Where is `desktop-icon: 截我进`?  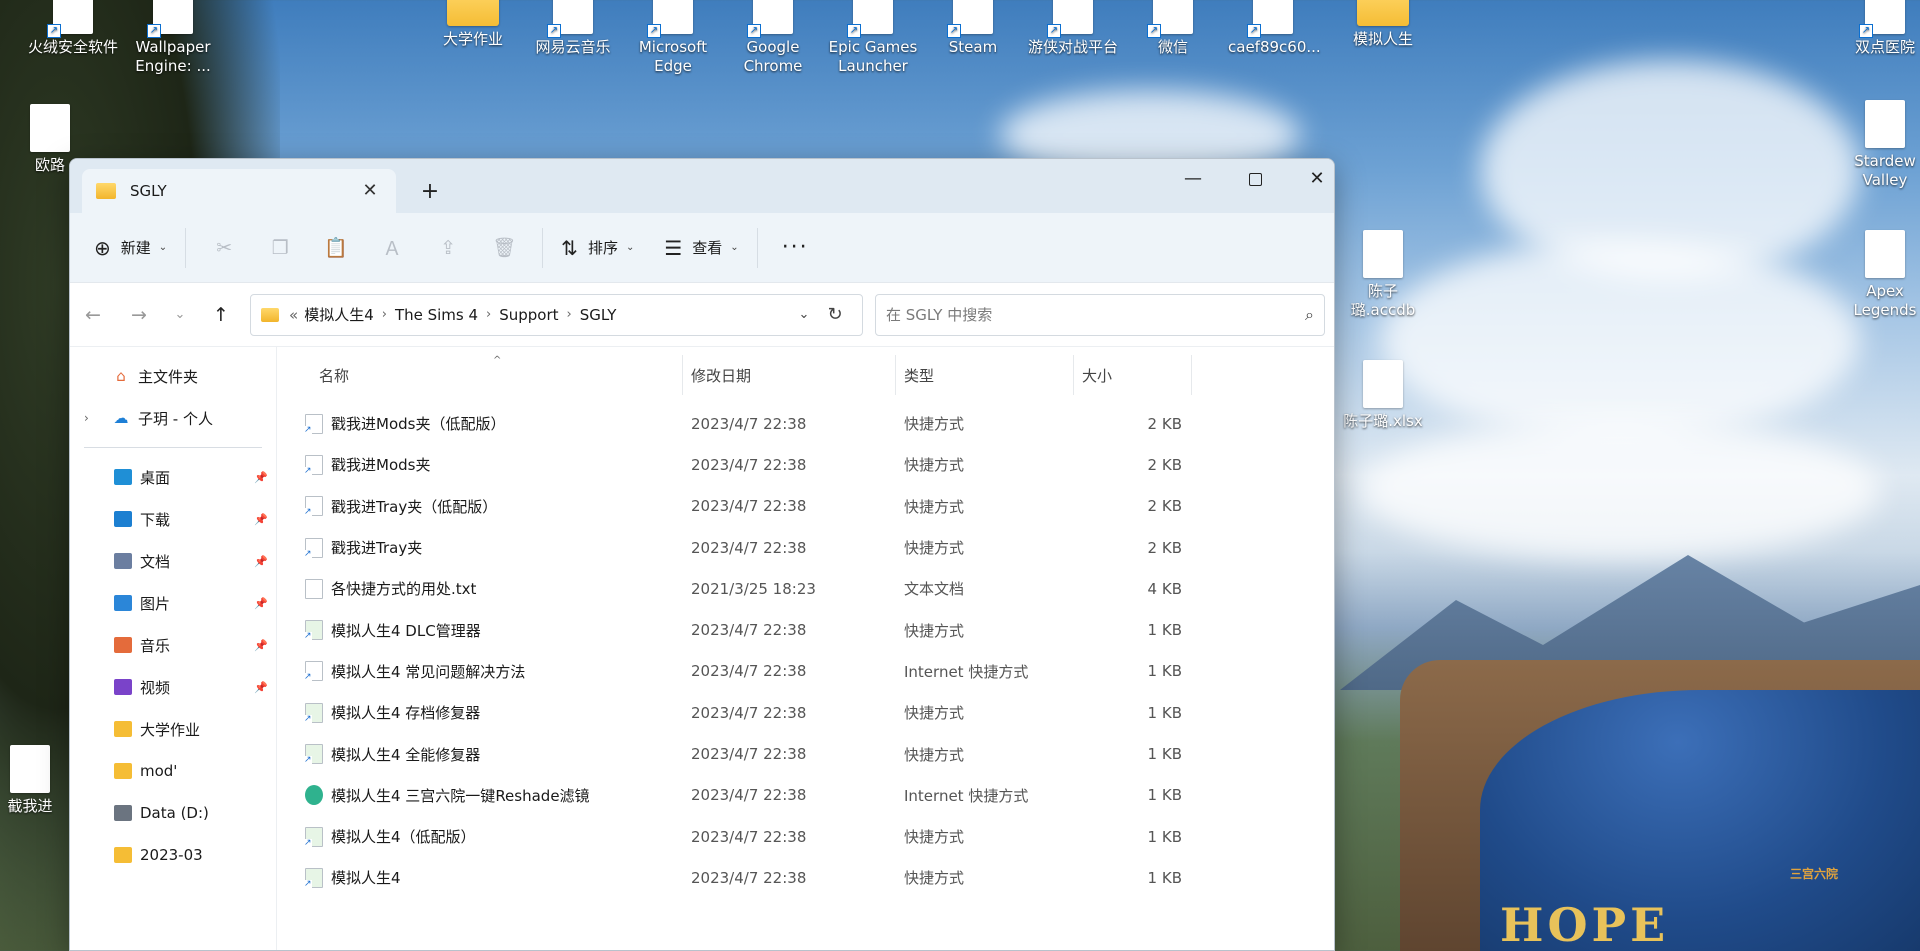 desktop-icon: 截我进 is located at coordinates (30, 780).